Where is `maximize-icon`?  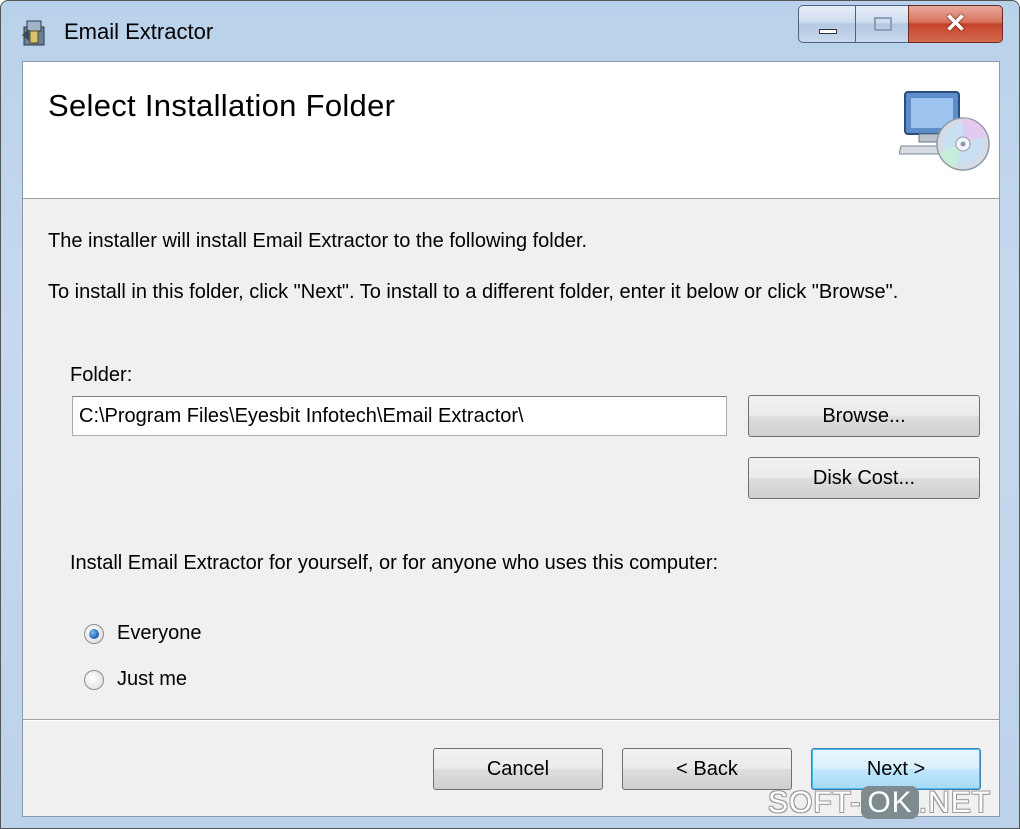
maximize-icon is located at coordinates (883, 24).